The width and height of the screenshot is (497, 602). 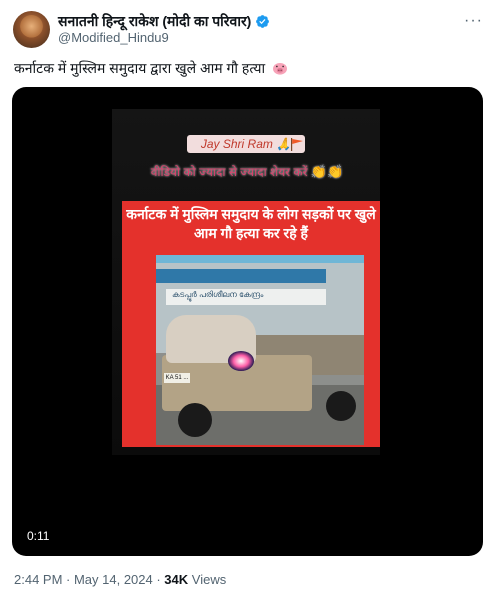 I want to click on overlay-jay-shri-ram: Jay Shri Ram 🙏, so click(x=246, y=144).